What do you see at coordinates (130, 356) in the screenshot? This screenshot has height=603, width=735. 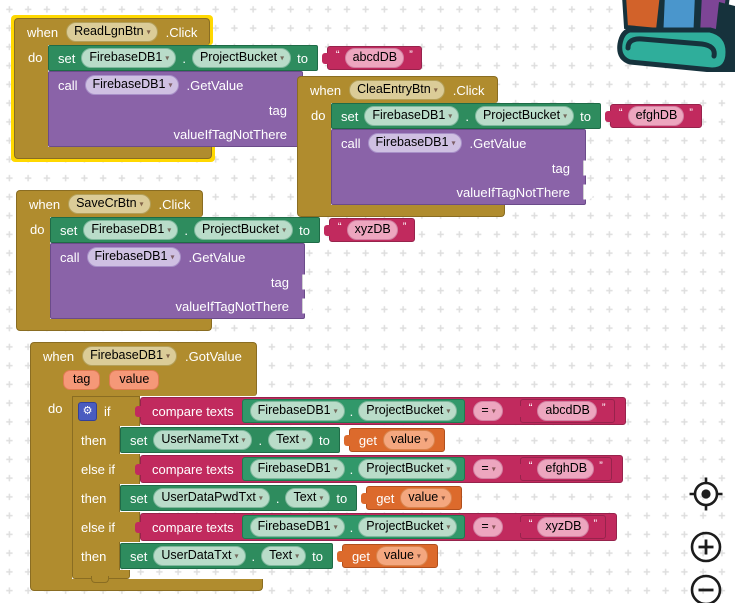 I see `event-component-dropdown: FirebaseDB1 ▾` at bounding box center [130, 356].